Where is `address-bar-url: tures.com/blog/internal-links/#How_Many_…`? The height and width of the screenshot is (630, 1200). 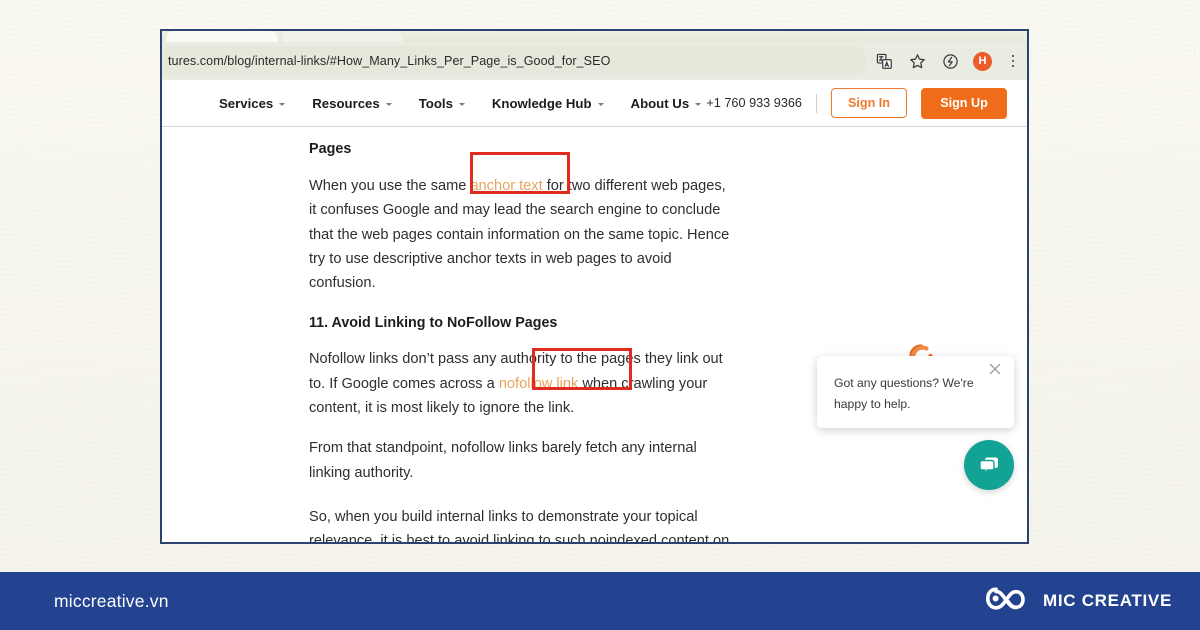
address-bar-url: tures.com/blog/internal-links/#How_Many_… is located at coordinates (389, 61).